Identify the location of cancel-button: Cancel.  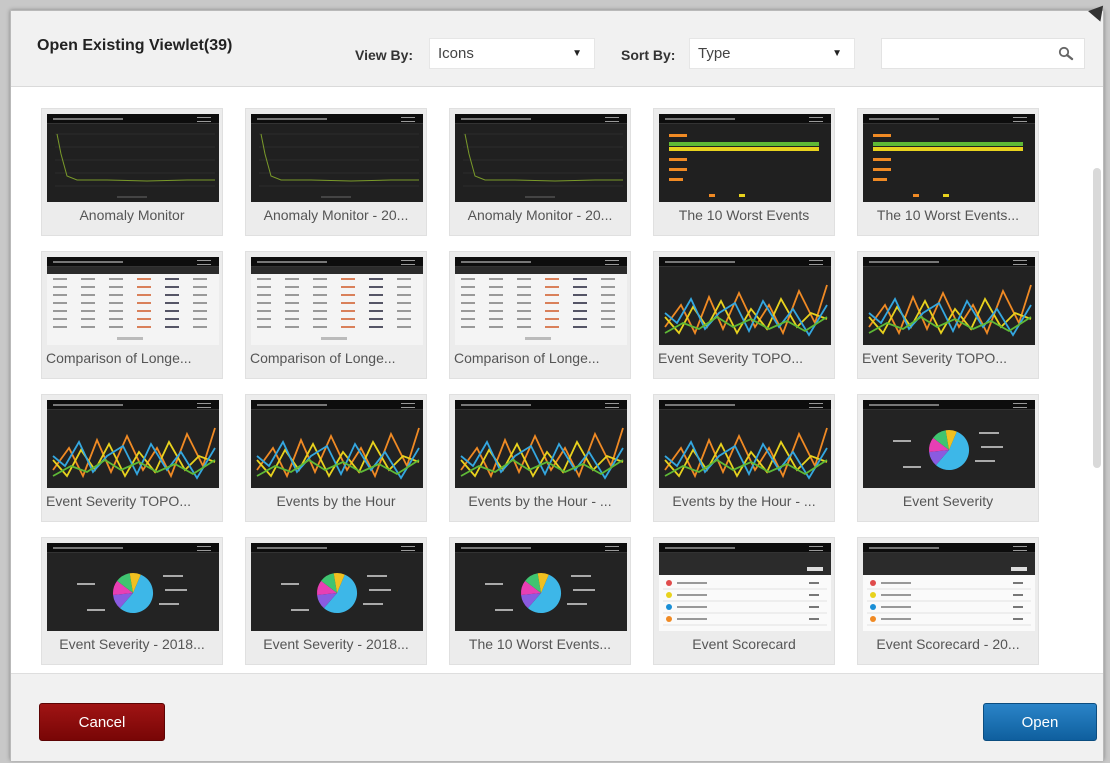
(102, 722).